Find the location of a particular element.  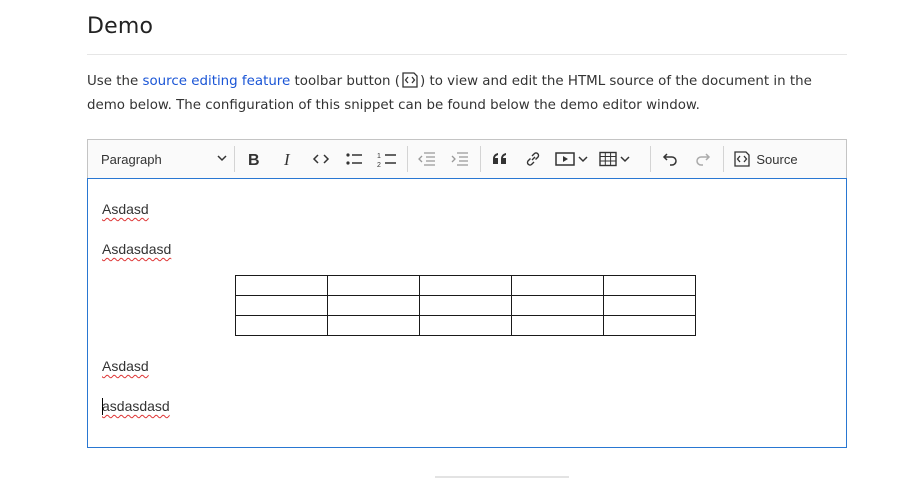

svg-text: 2 is located at coordinates (379, 165).